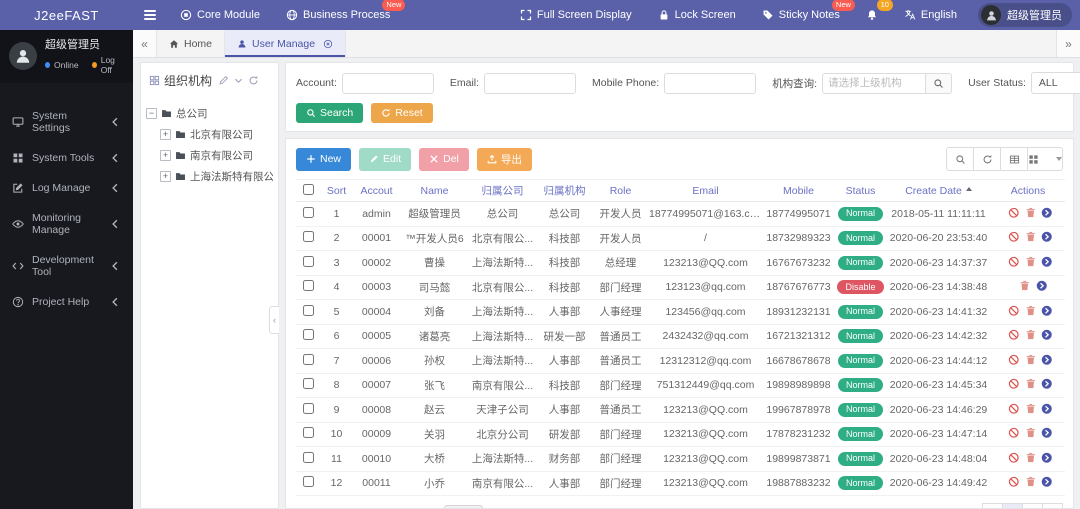 The width and height of the screenshot is (1080, 509). I want to click on sidebar-item-system-settings: System Settings, so click(66, 122).